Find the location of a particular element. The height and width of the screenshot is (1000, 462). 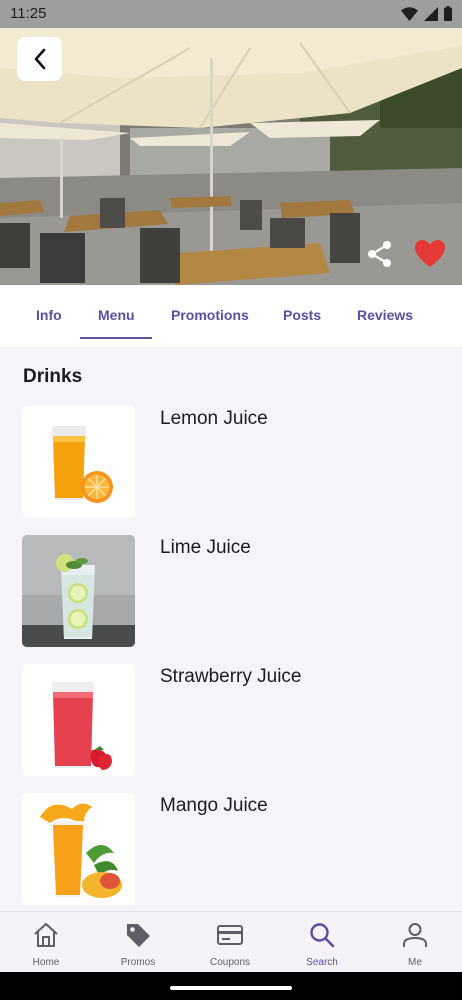

tag-icon is located at coordinates (138, 935).